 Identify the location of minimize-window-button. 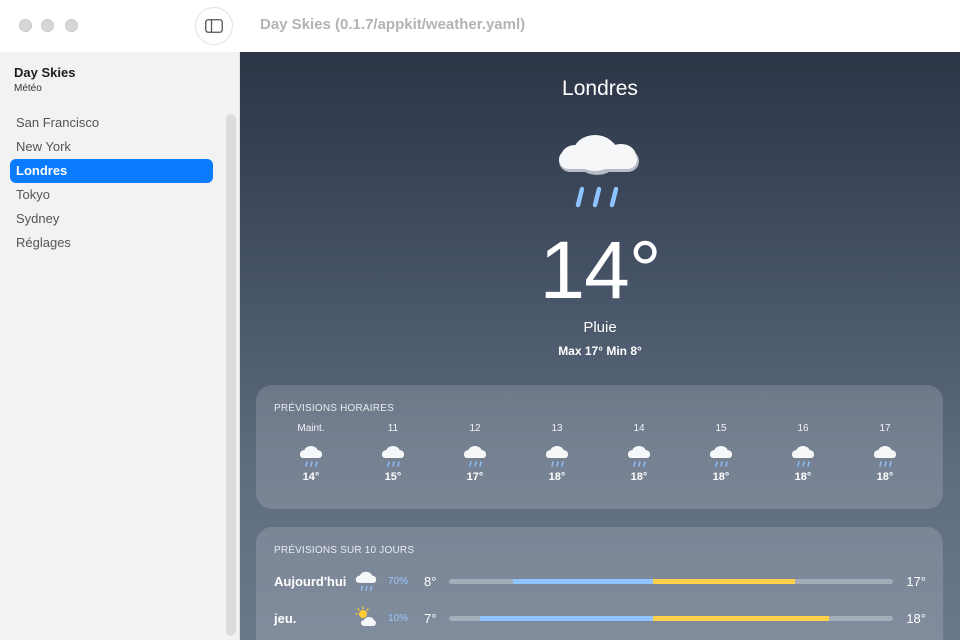
(47, 25).